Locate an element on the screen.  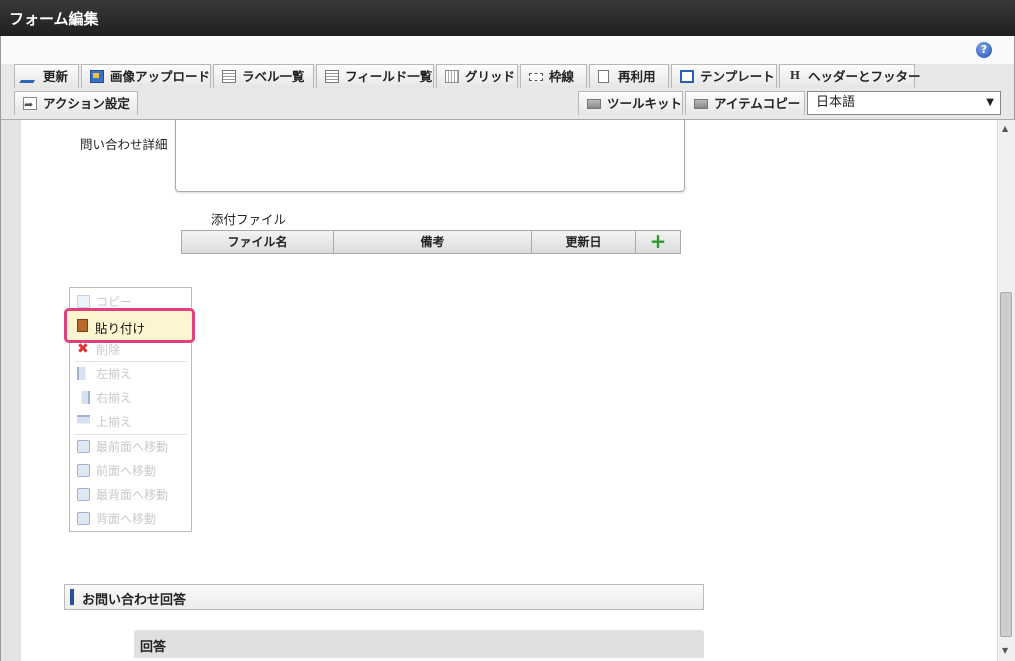
context-menu-align-right: 右揃え is located at coordinates (130, 398).